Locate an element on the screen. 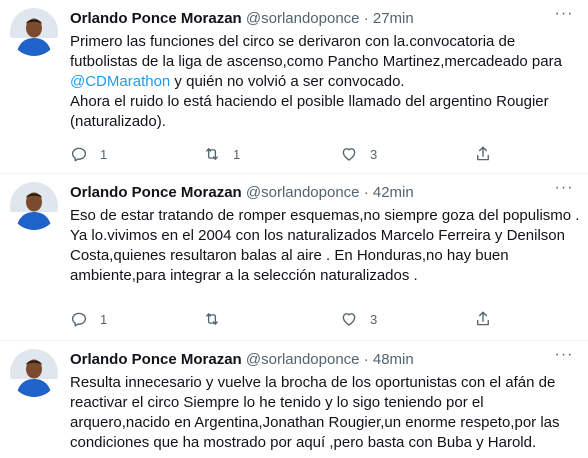 The height and width of the screenshot is (458, 588). retweet-count: 1 is located at coordinates (237, 154).